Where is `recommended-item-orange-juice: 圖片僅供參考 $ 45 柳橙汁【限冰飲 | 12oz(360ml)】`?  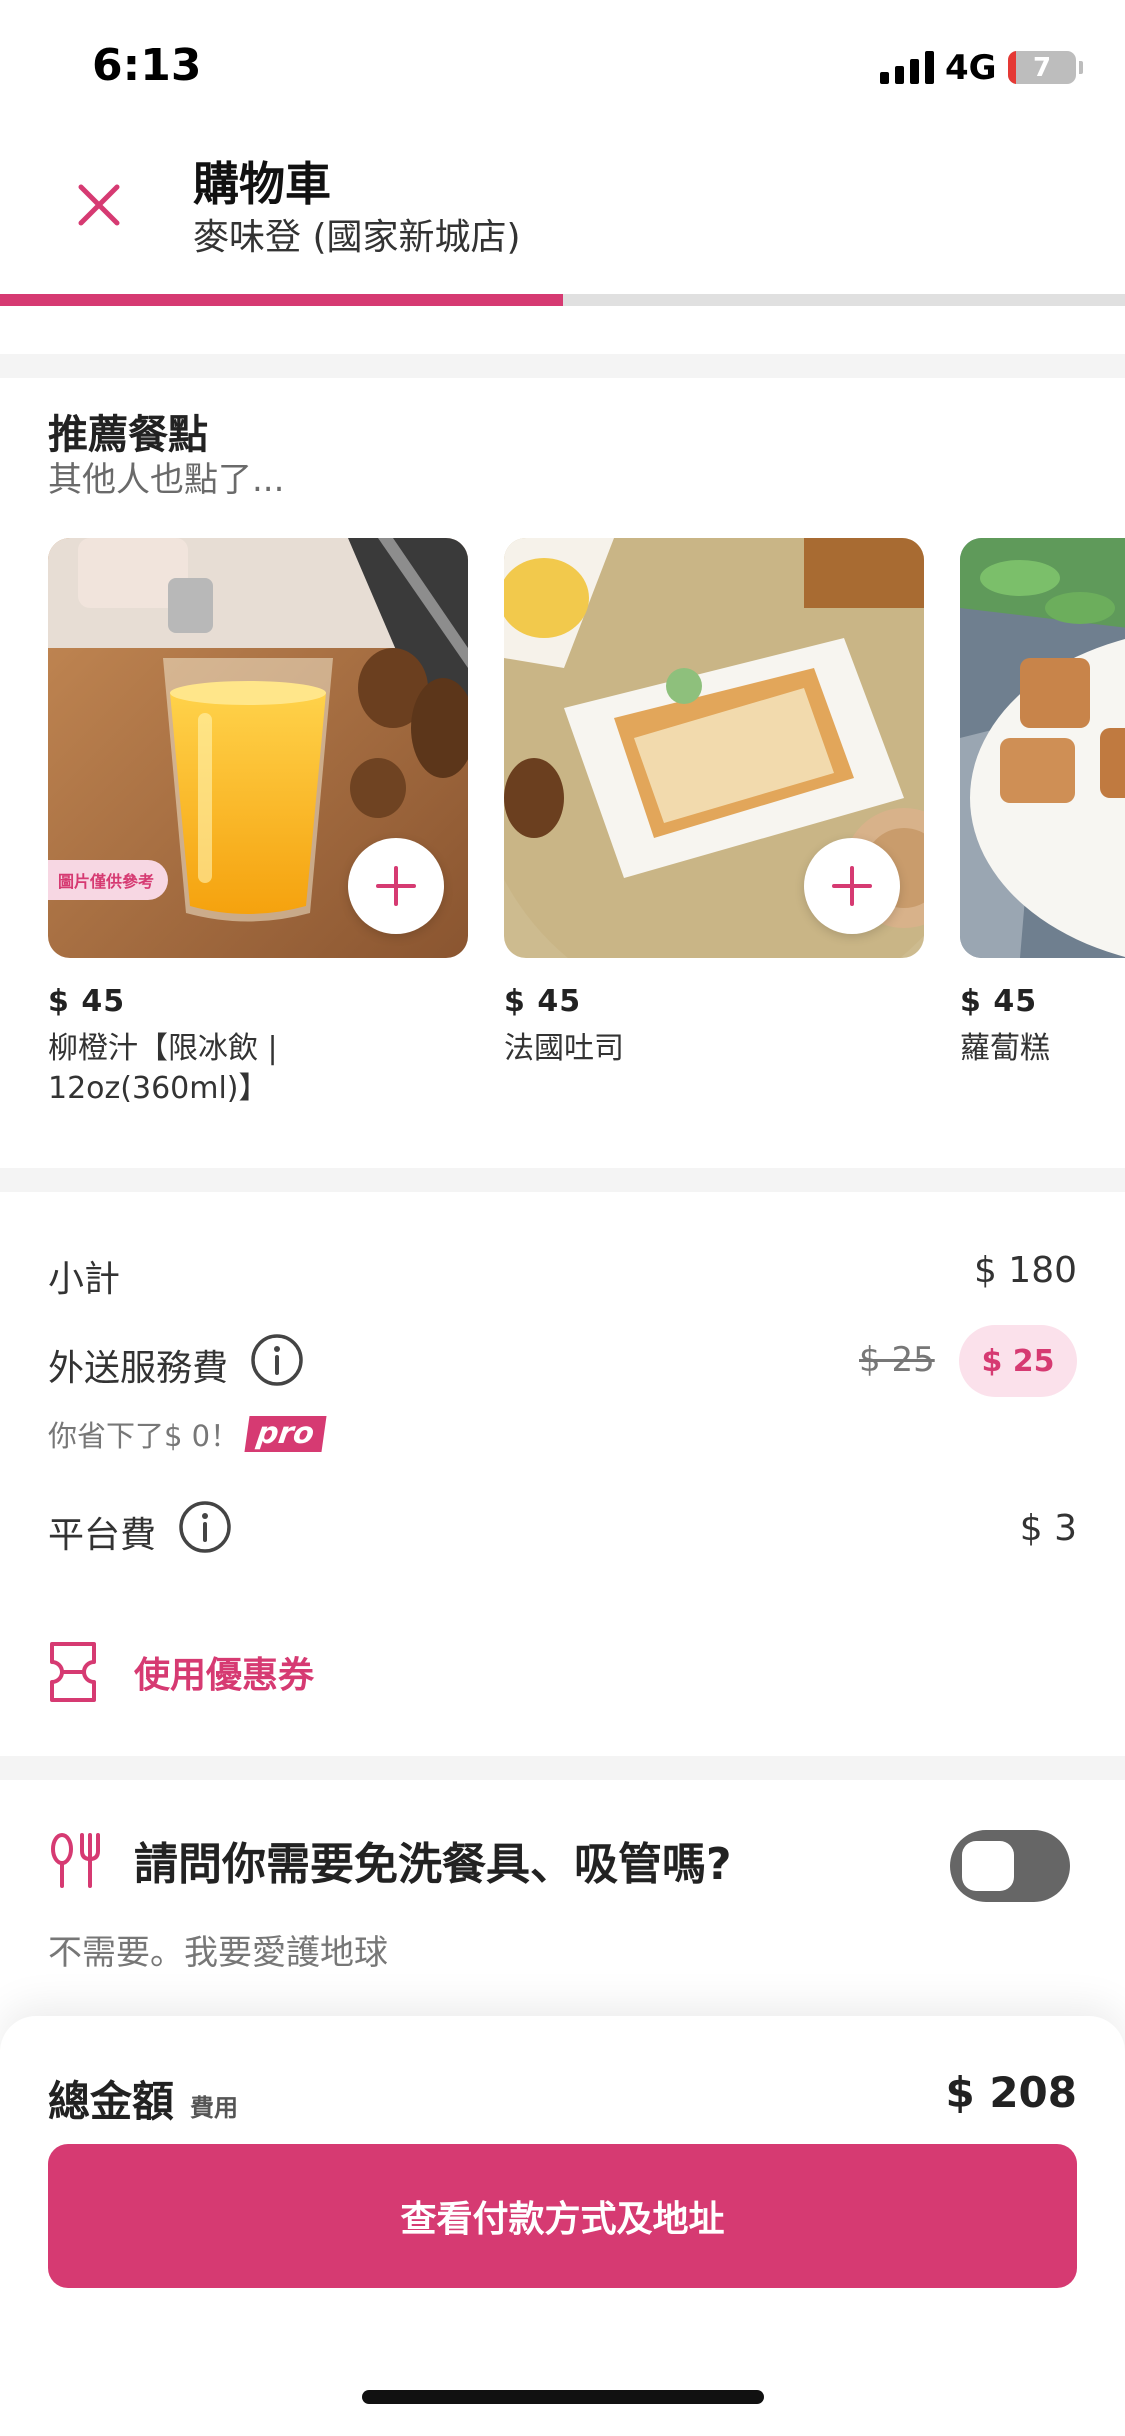 recommended-item-orange-juice: 圖片僅供參考 $ 45 柳橙汁【限冰飲 | 12oz(360ml)】 is located at coordinates (258, 823).